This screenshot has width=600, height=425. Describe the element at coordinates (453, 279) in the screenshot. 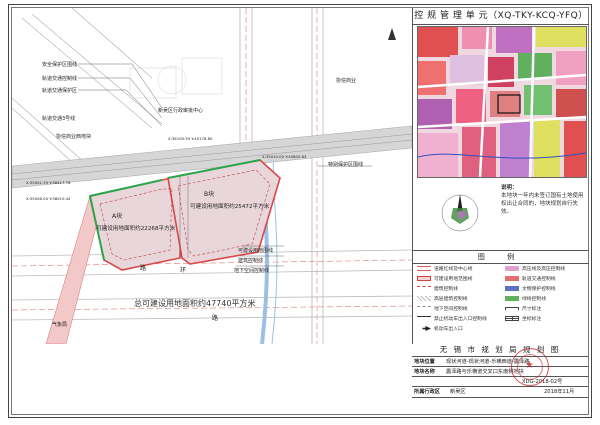

I see `legend-label: 可建设用地范围线` at that location.